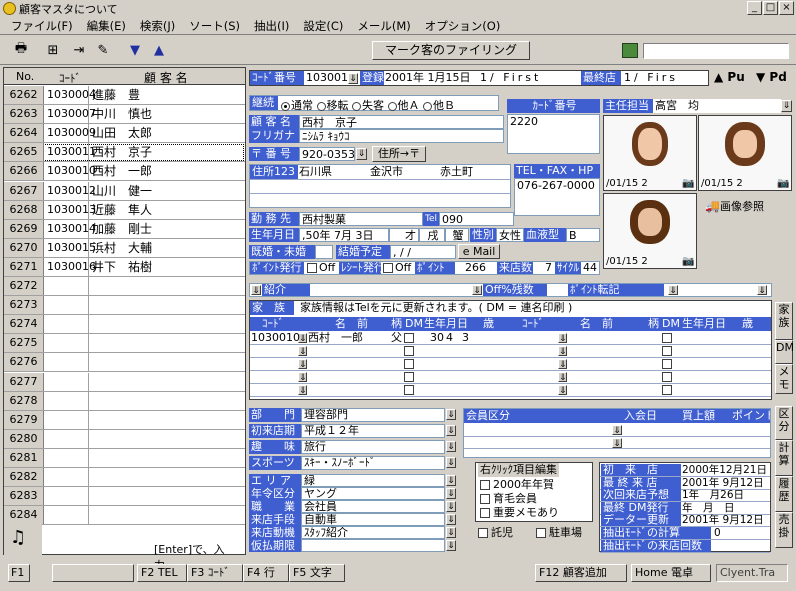 The width and height of the screenshot is (796, 591). What do you see at coordinates (479, 251) in the screenshot?
I see `email-button: e Mail` at bounding box center [479, 251].